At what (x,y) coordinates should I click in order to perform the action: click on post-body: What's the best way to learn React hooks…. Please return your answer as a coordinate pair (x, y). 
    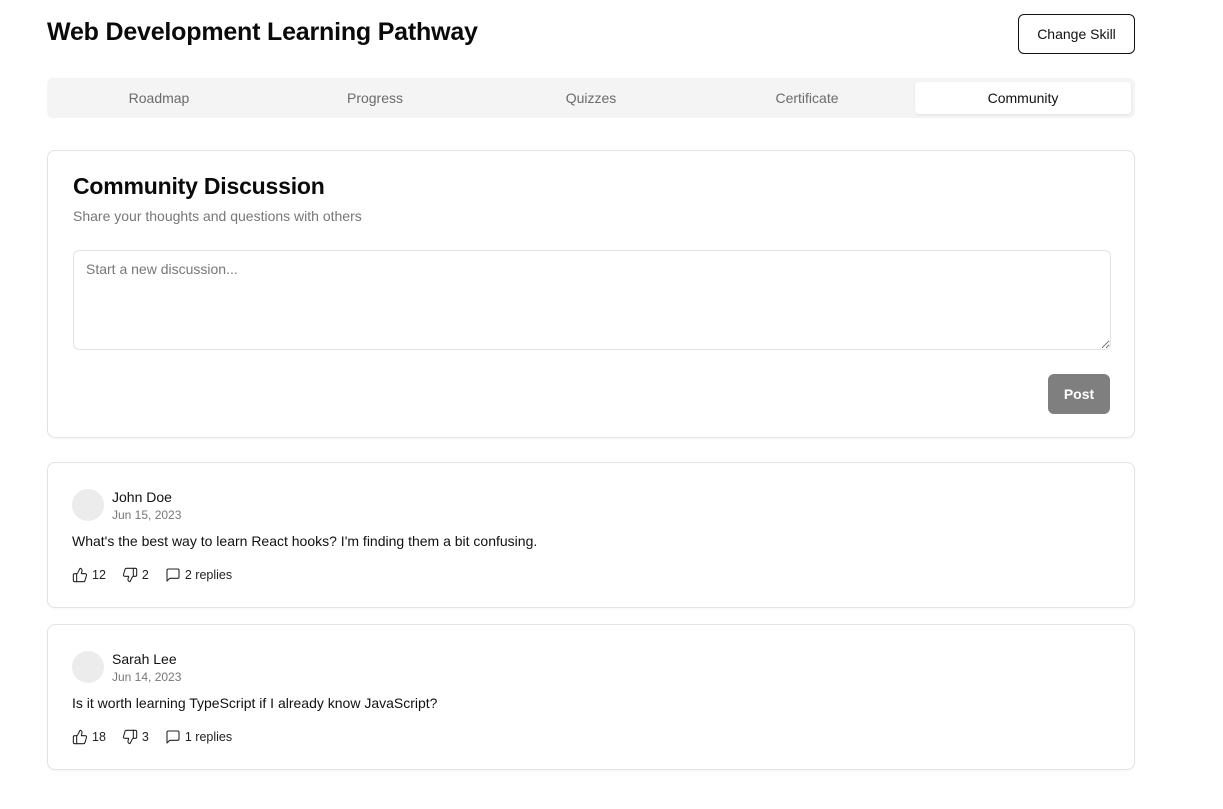
    Looking at the image, I should click on (305, 541).